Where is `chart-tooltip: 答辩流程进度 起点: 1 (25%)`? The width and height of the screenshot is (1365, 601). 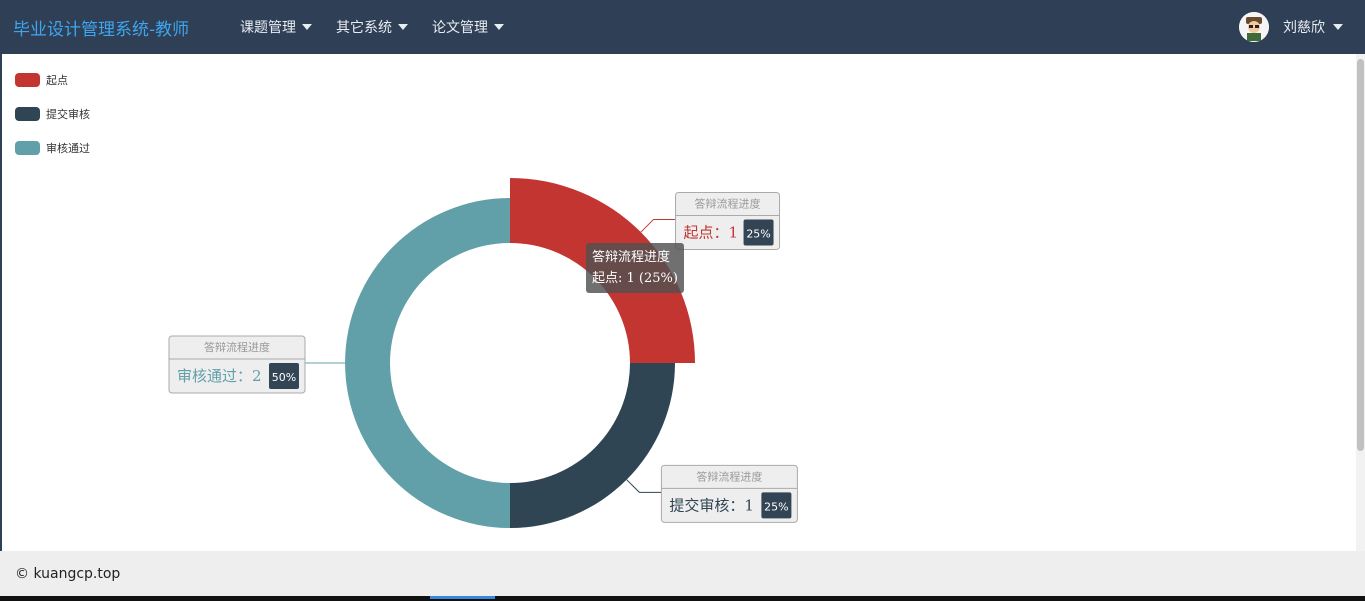
chart-tooltip: 答辩流程进度 起点: 1 (25%) is located at coordinates (635, 268).